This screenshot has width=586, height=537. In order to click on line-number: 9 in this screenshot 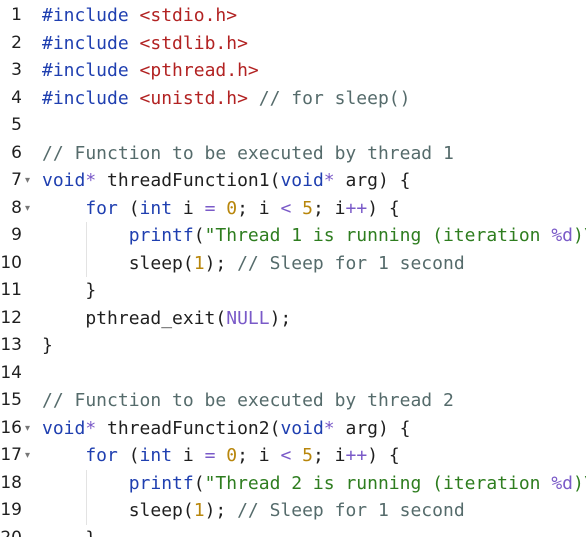, I will do `click(16, 235)`.